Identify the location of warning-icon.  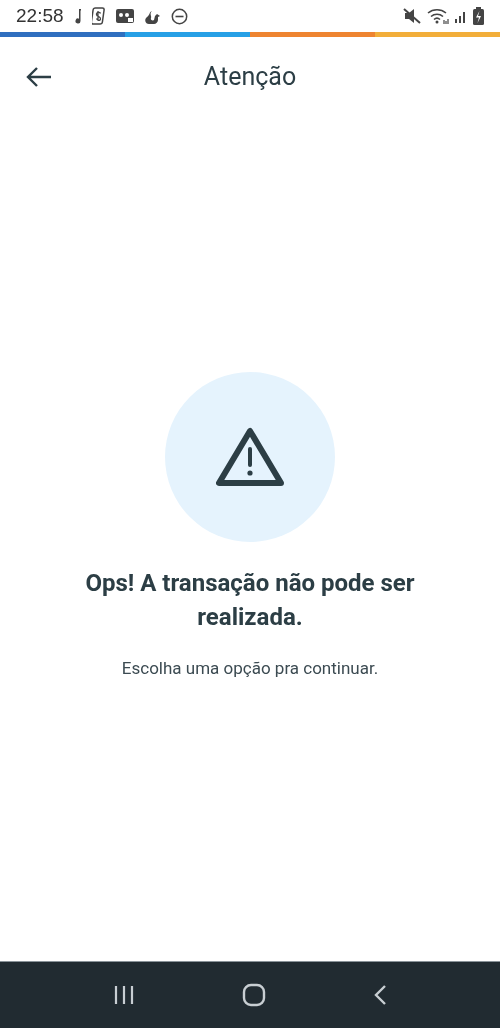
(250, 457).